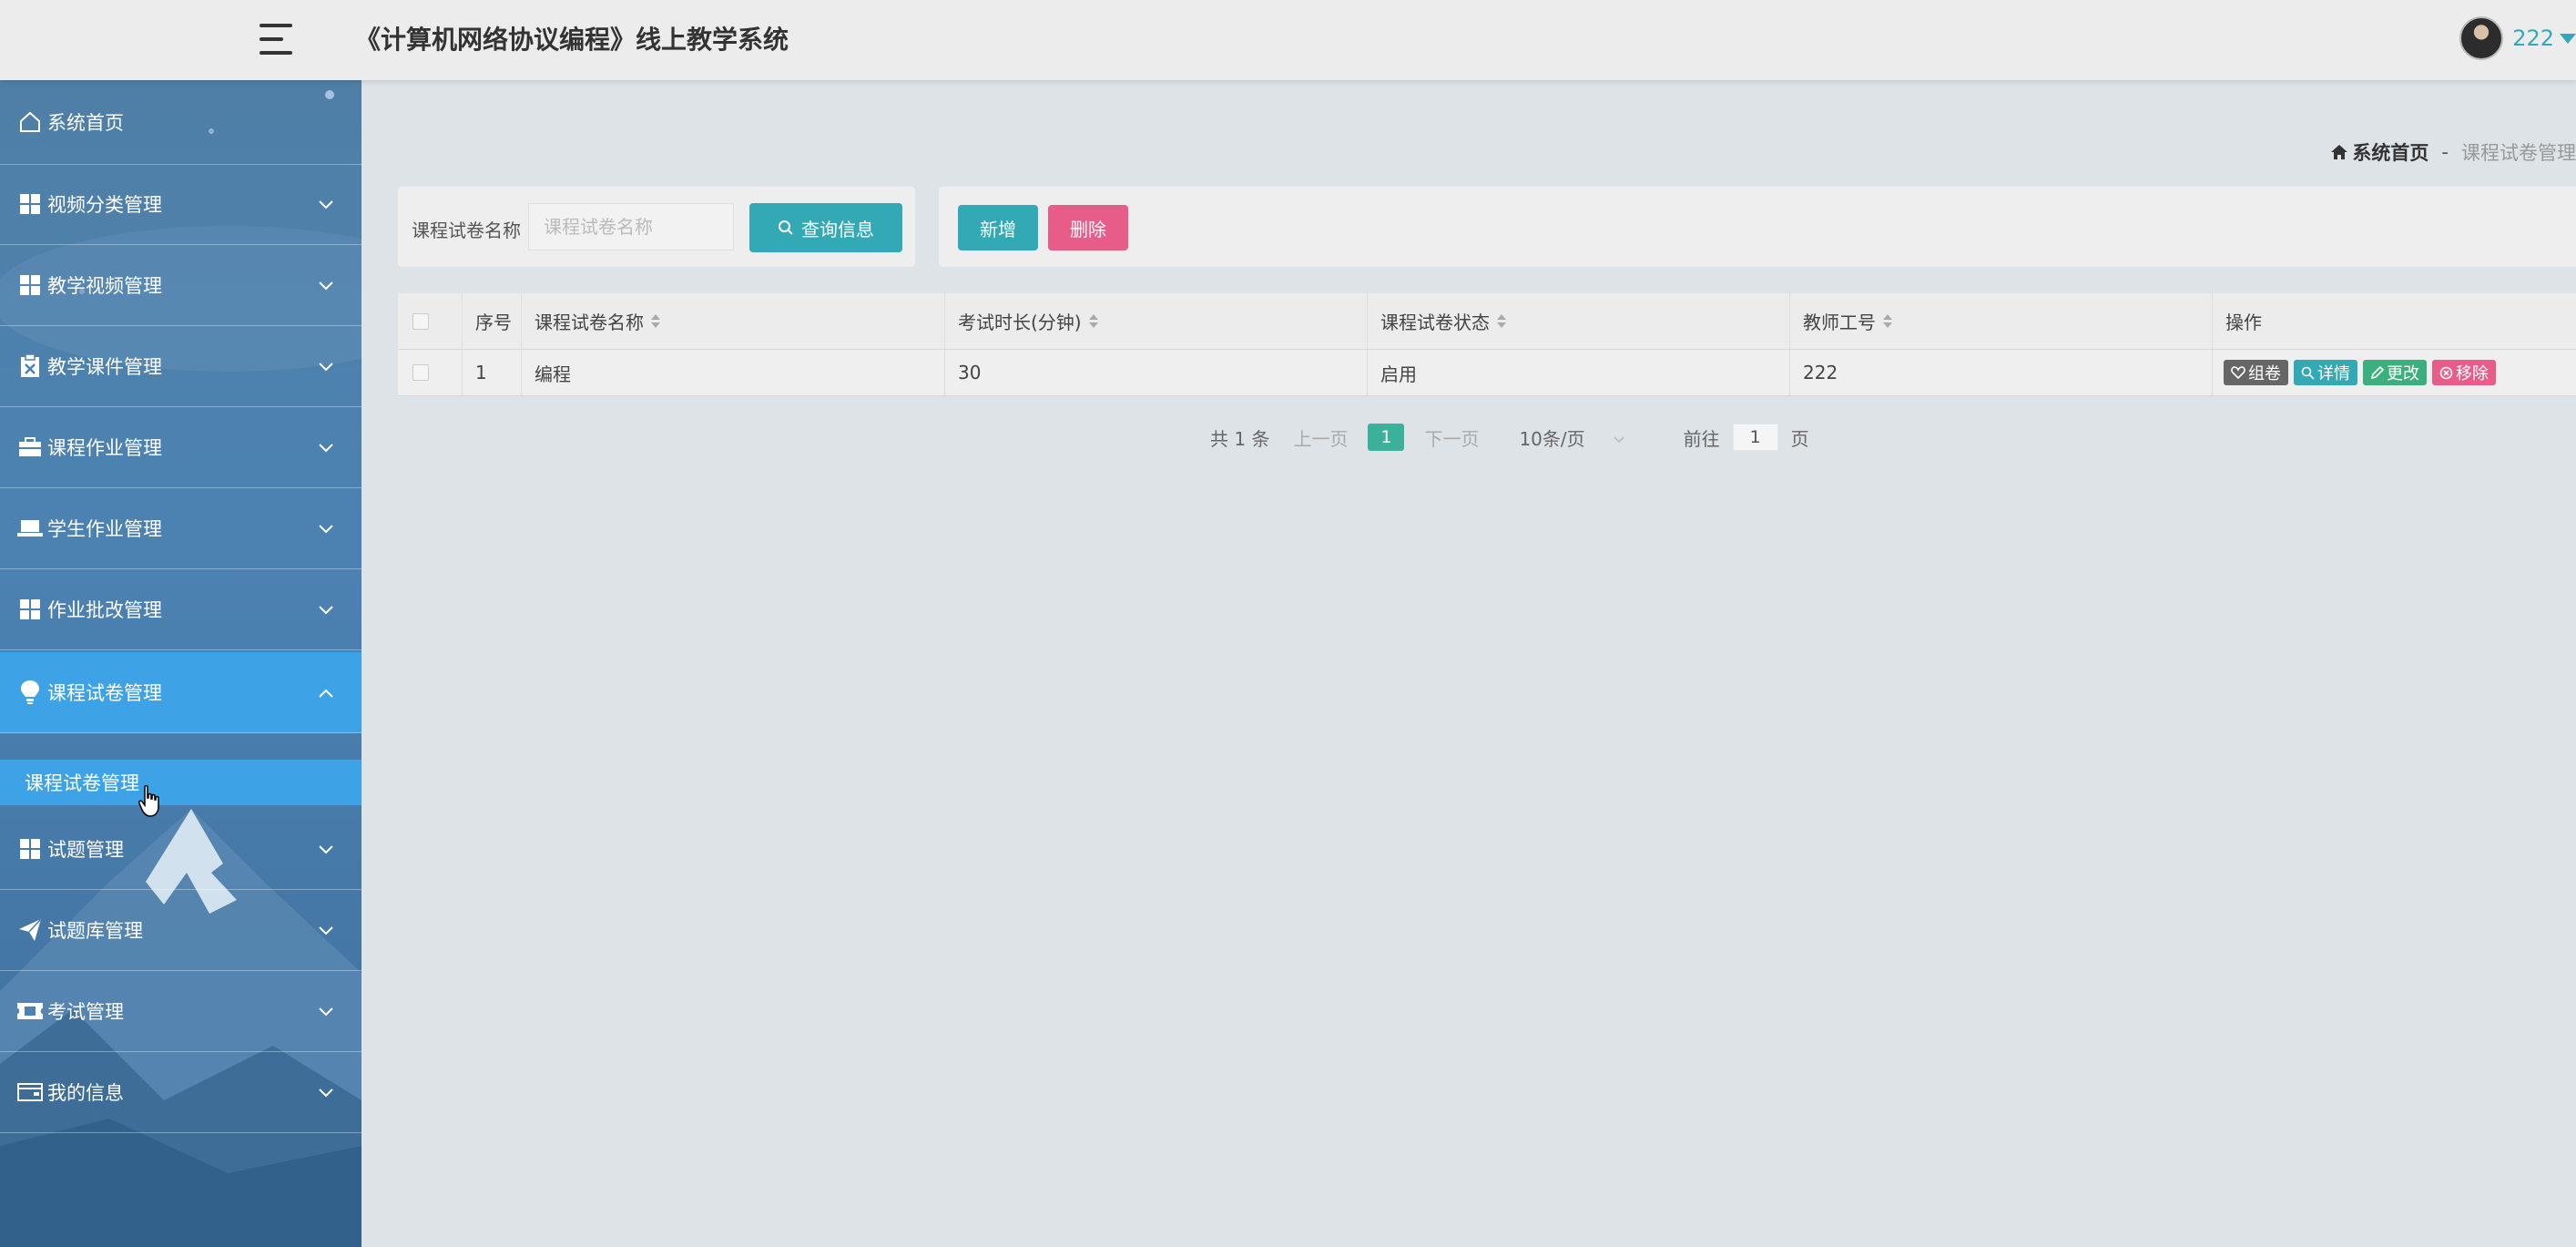 Image resolution: width=2576 pixels, height=1247 pixels. I want to click on page-size-value: 10条/页, so click(1552, 439).